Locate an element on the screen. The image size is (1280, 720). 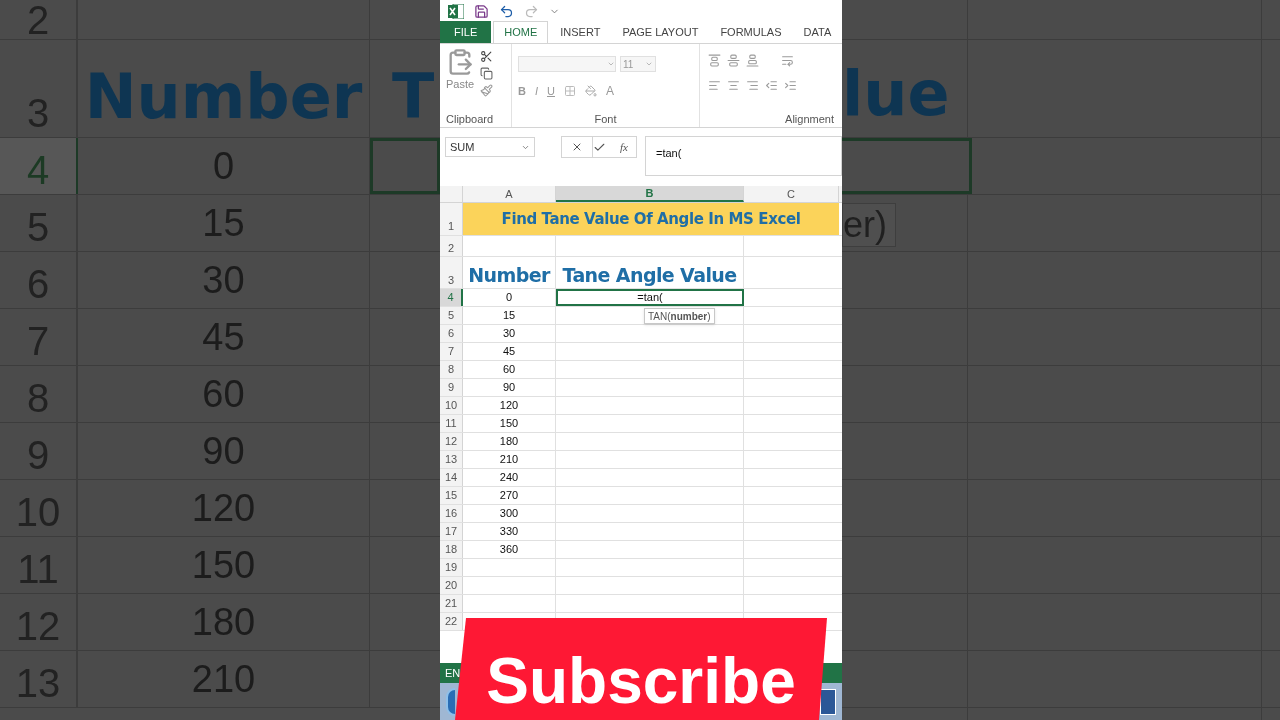
column-header: B is located at coordinates (650, 194).